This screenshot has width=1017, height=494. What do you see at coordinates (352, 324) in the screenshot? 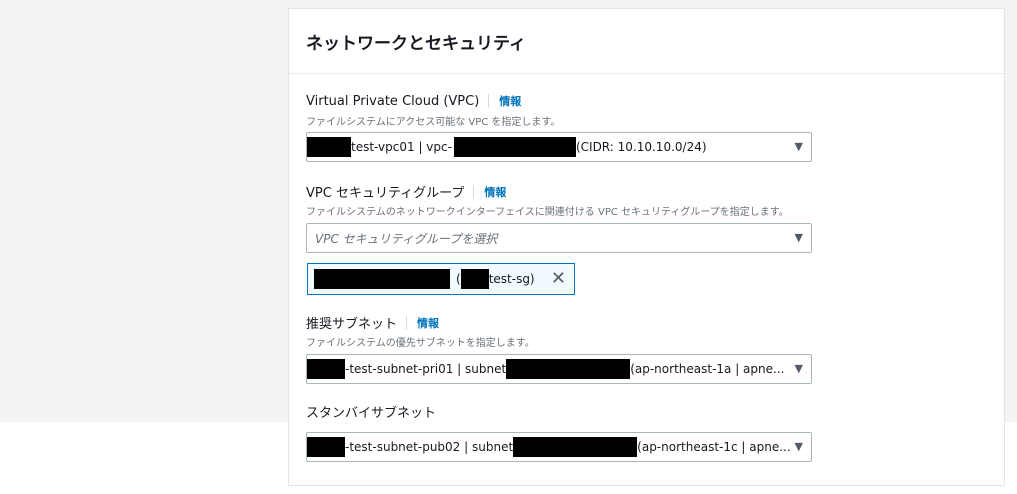
I see `preferred-subnet-label: 推奨サブネット` at bounding box center [352, 324].